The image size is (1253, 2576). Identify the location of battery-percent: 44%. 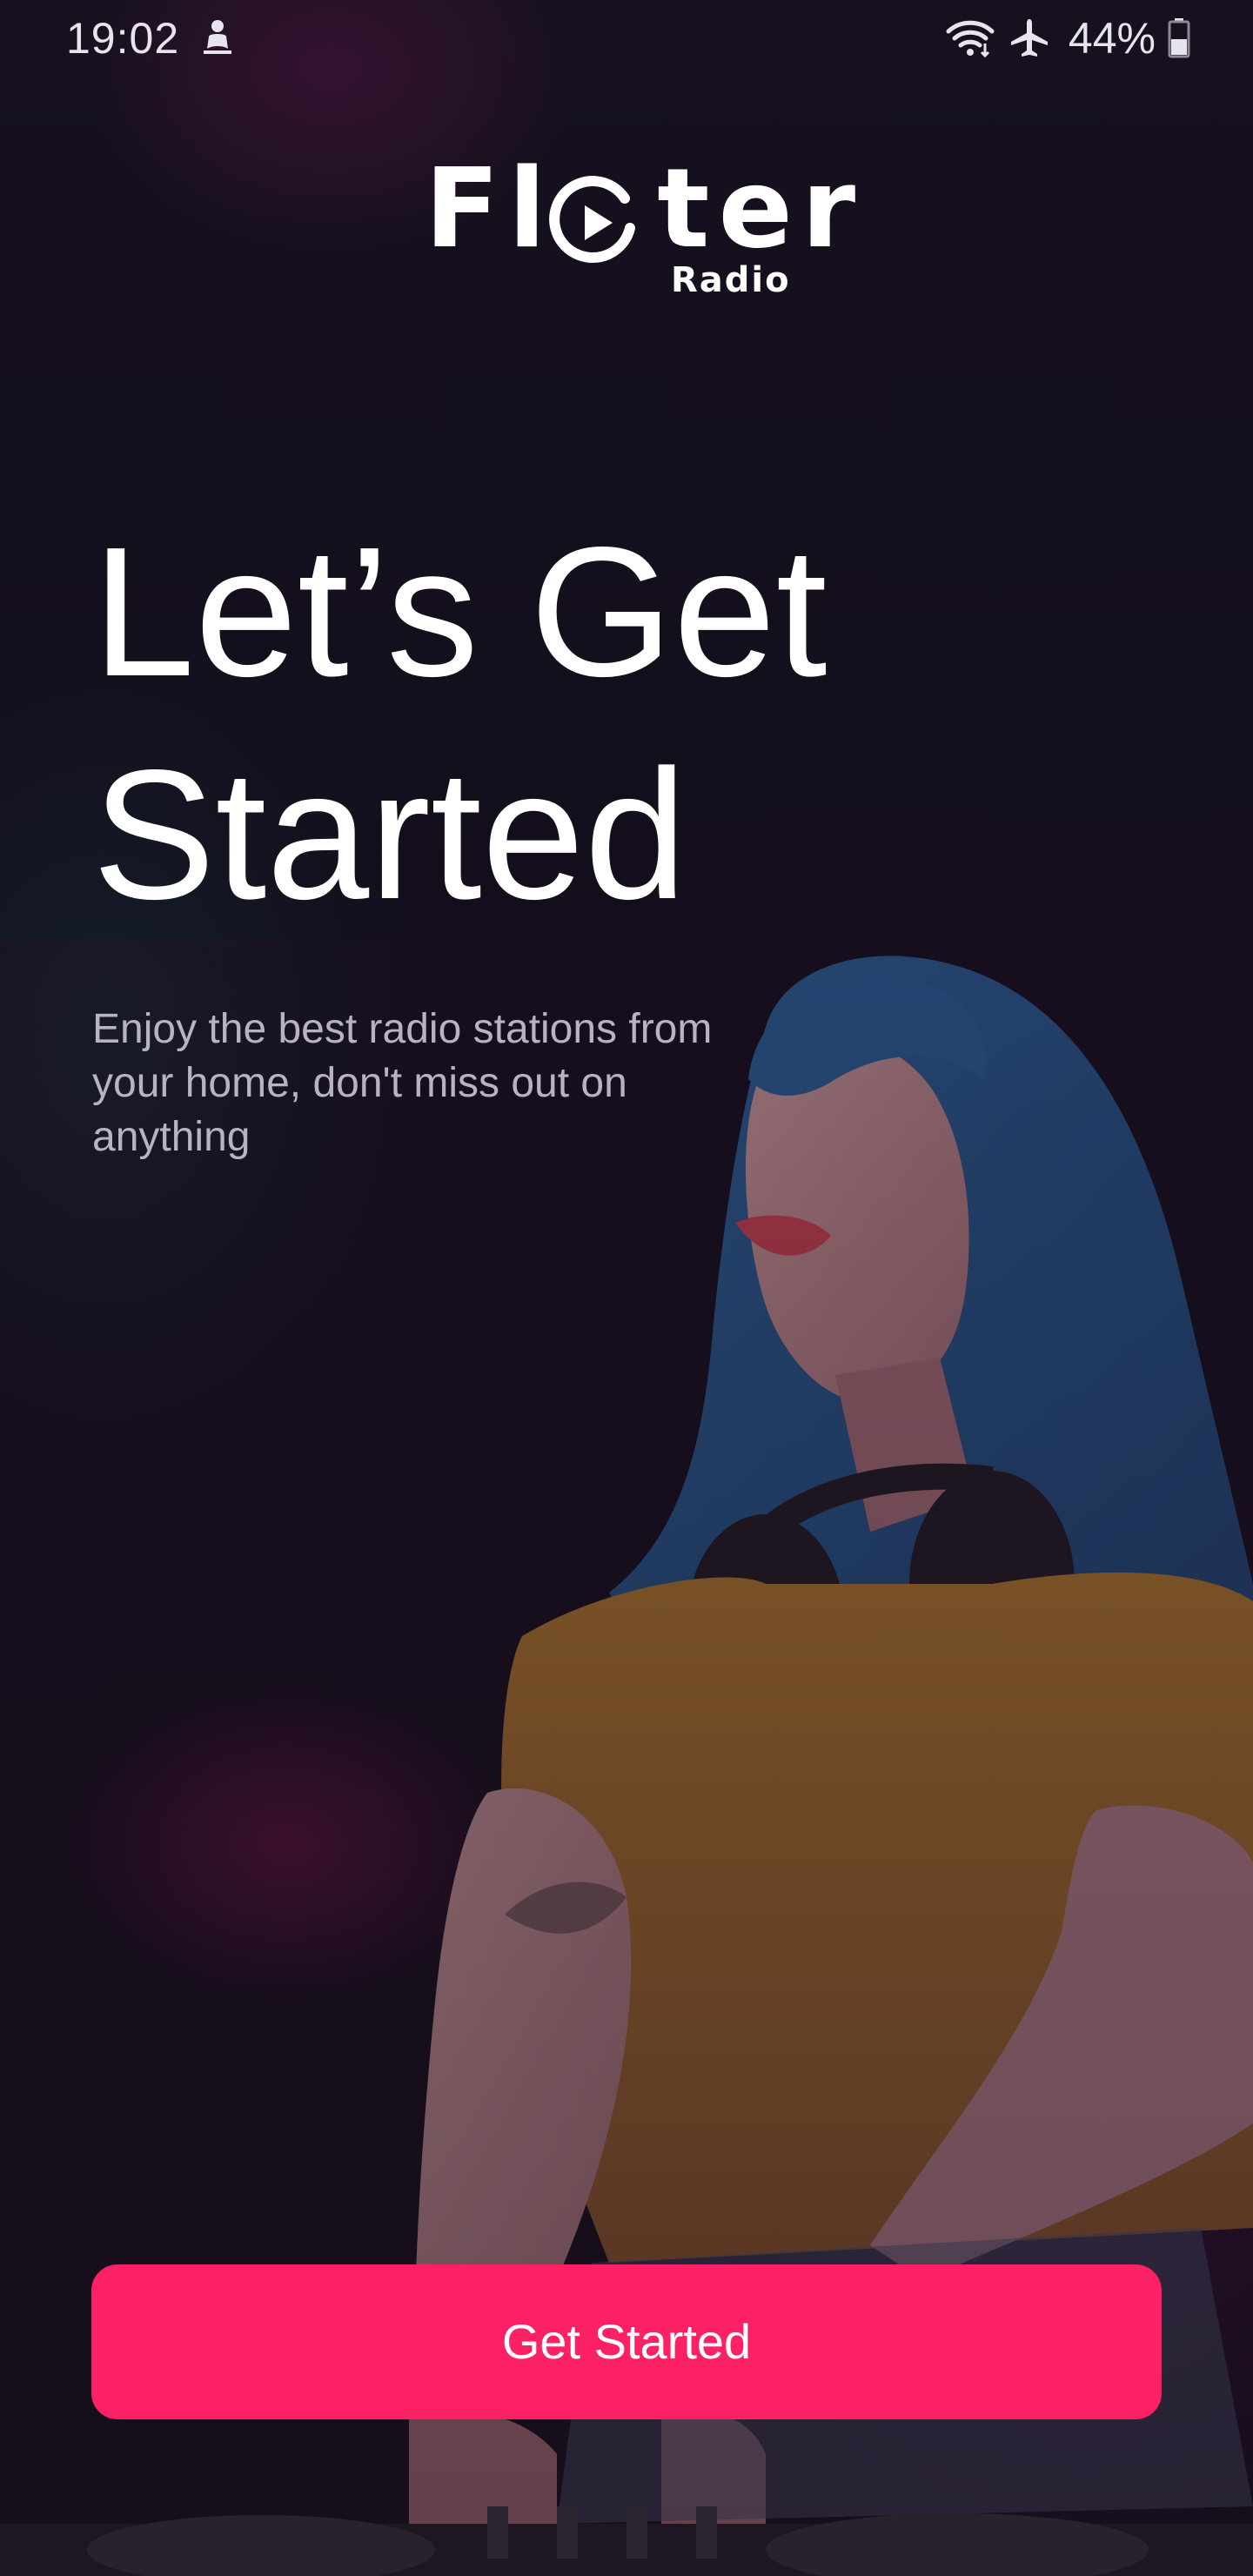
(1112, 38).